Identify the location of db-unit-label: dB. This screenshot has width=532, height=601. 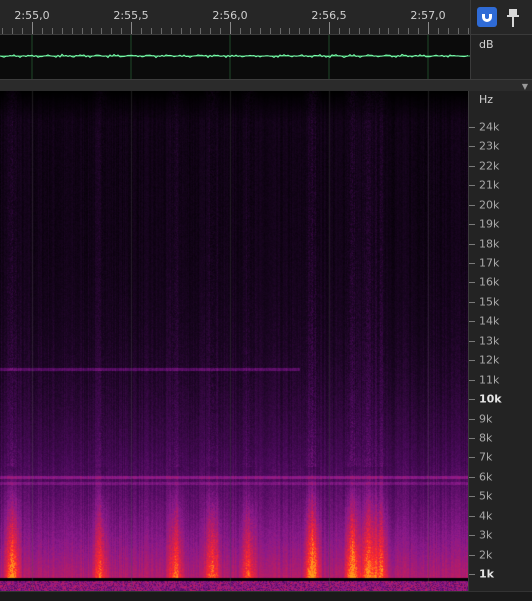
(486, 44).